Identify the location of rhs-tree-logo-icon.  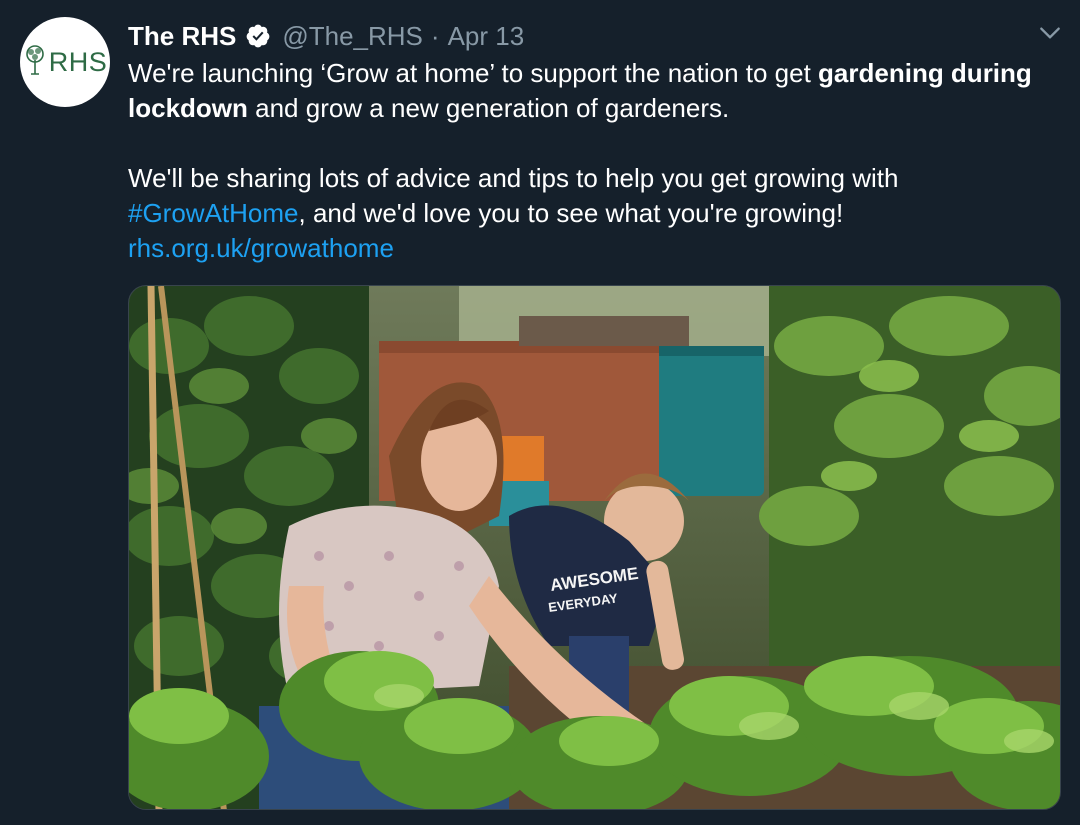
(34, 60).